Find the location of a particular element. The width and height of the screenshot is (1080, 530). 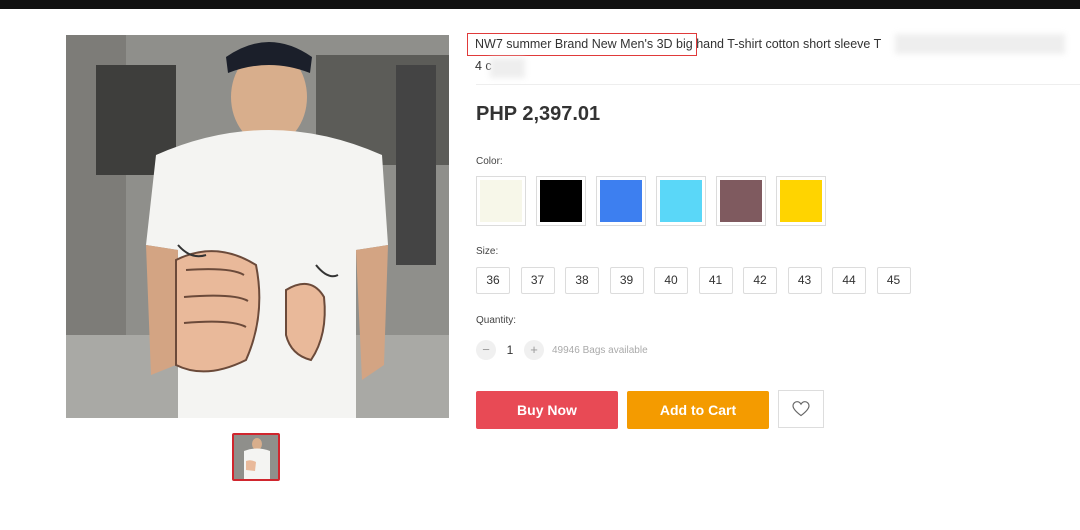

product-price: PHP 2,397.01 is located at coordinates (538, 114).